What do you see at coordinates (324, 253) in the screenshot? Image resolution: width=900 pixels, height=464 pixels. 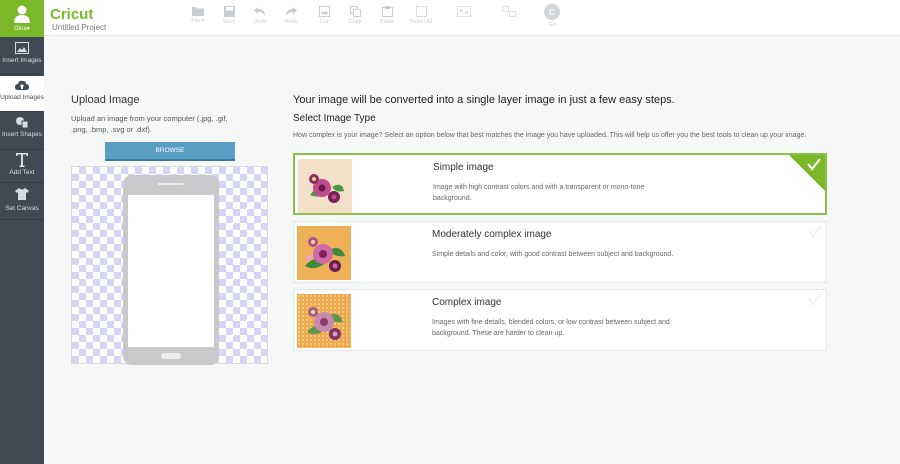 I see `moderately-complex-image-thumbnail` at bounding box center [324, 253].